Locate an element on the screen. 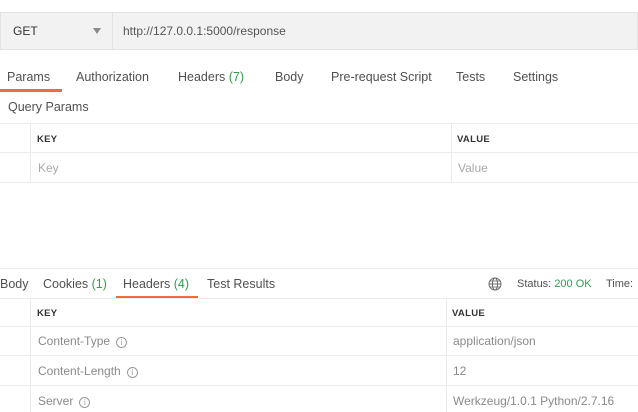  header-key: Content-Length i is located at coordinates (88, 371).